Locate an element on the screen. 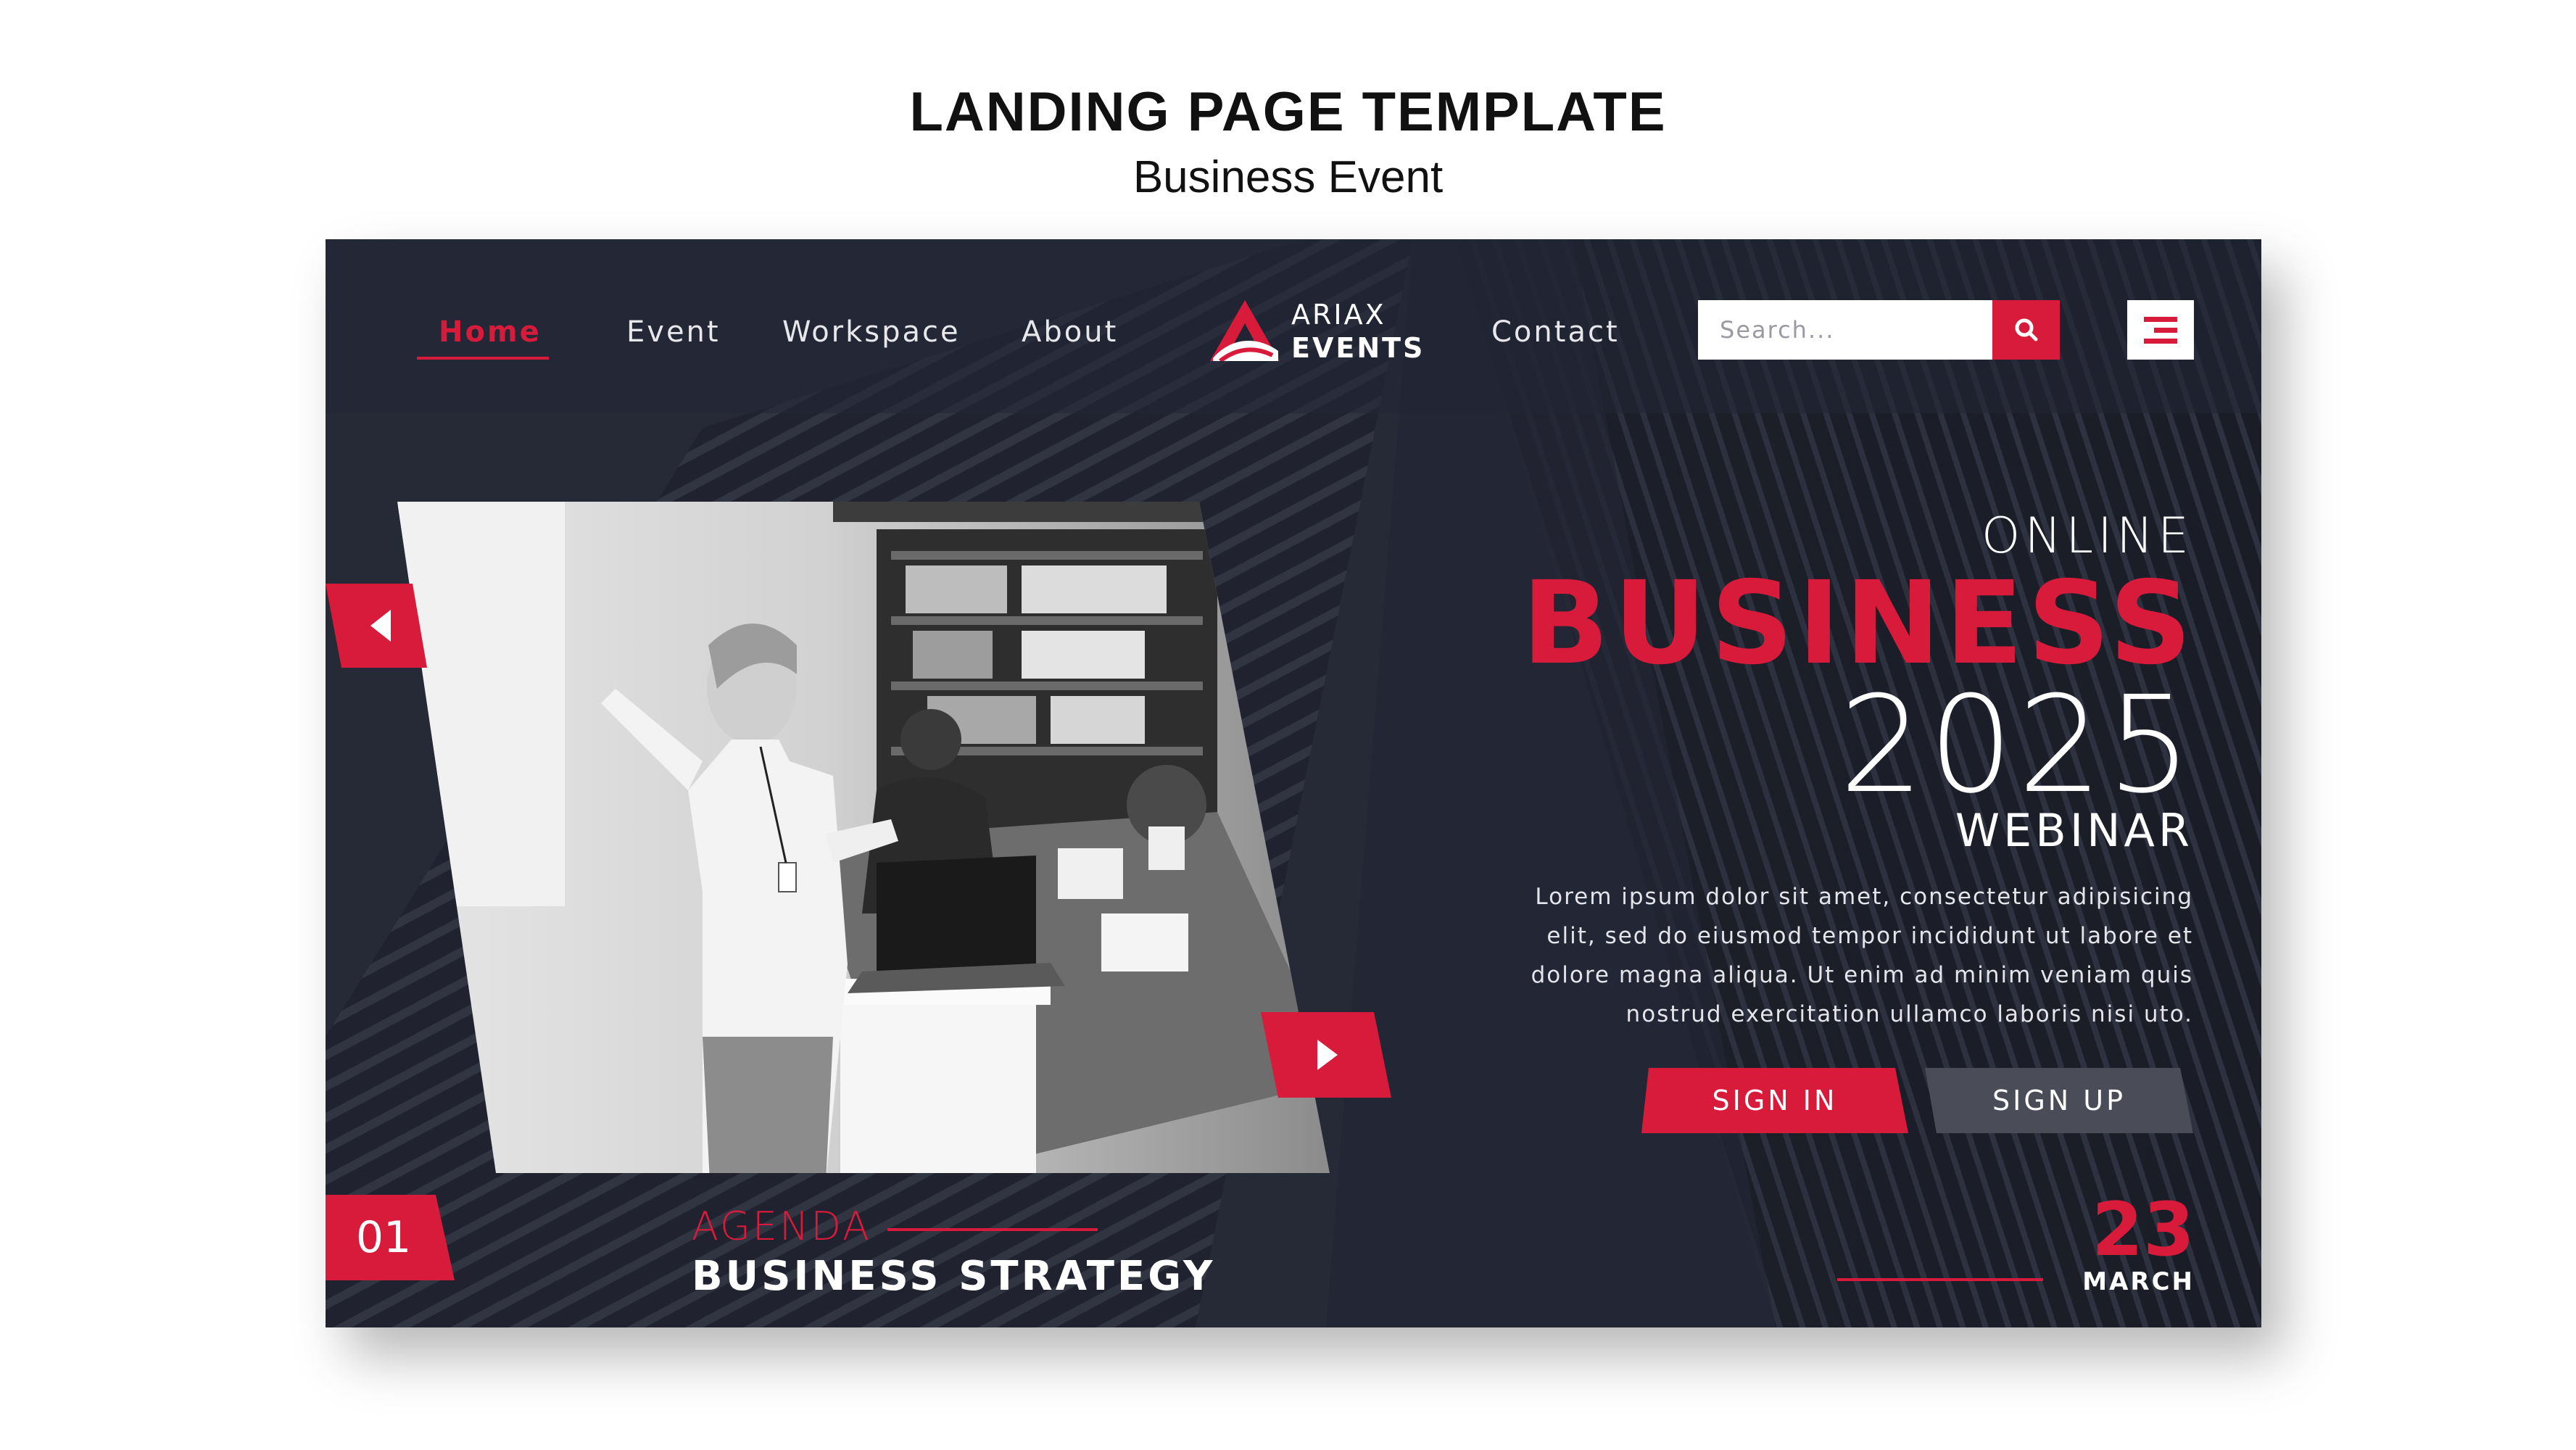 The height and width of the screenshot is (1450, 2576). search-box is located at coordinates (1845, 330).